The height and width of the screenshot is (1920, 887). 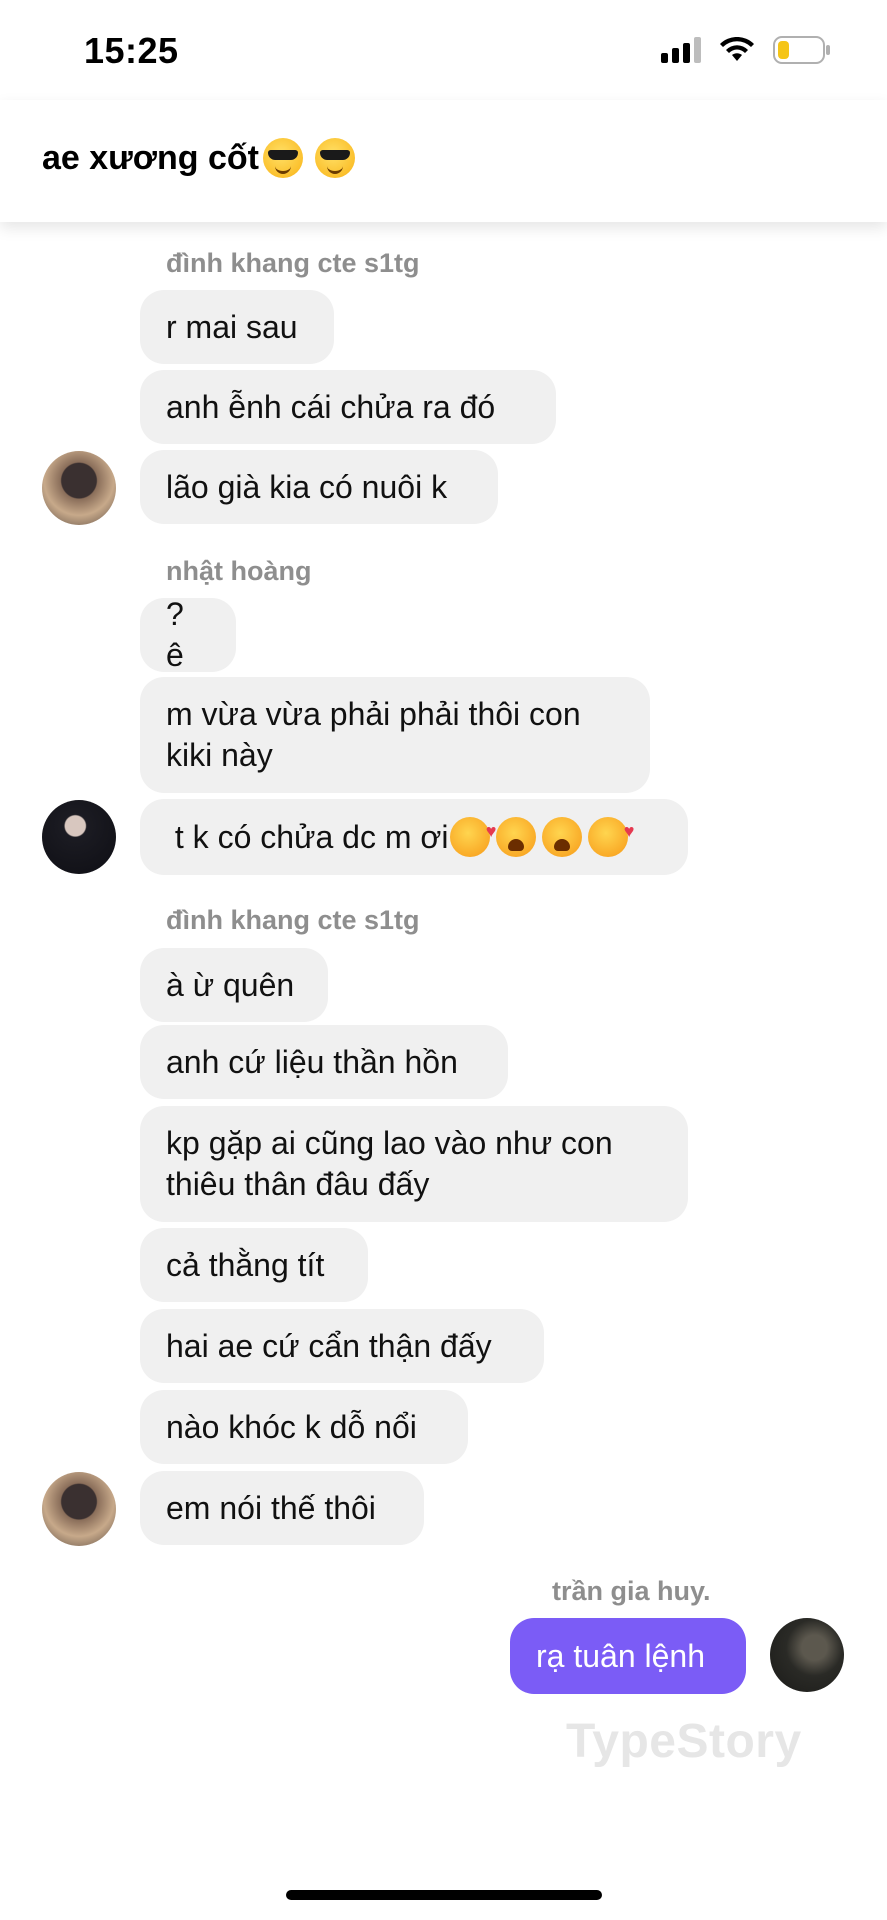 I want to click on sender-name: nhật hoàng, so click(x=239, y=571).